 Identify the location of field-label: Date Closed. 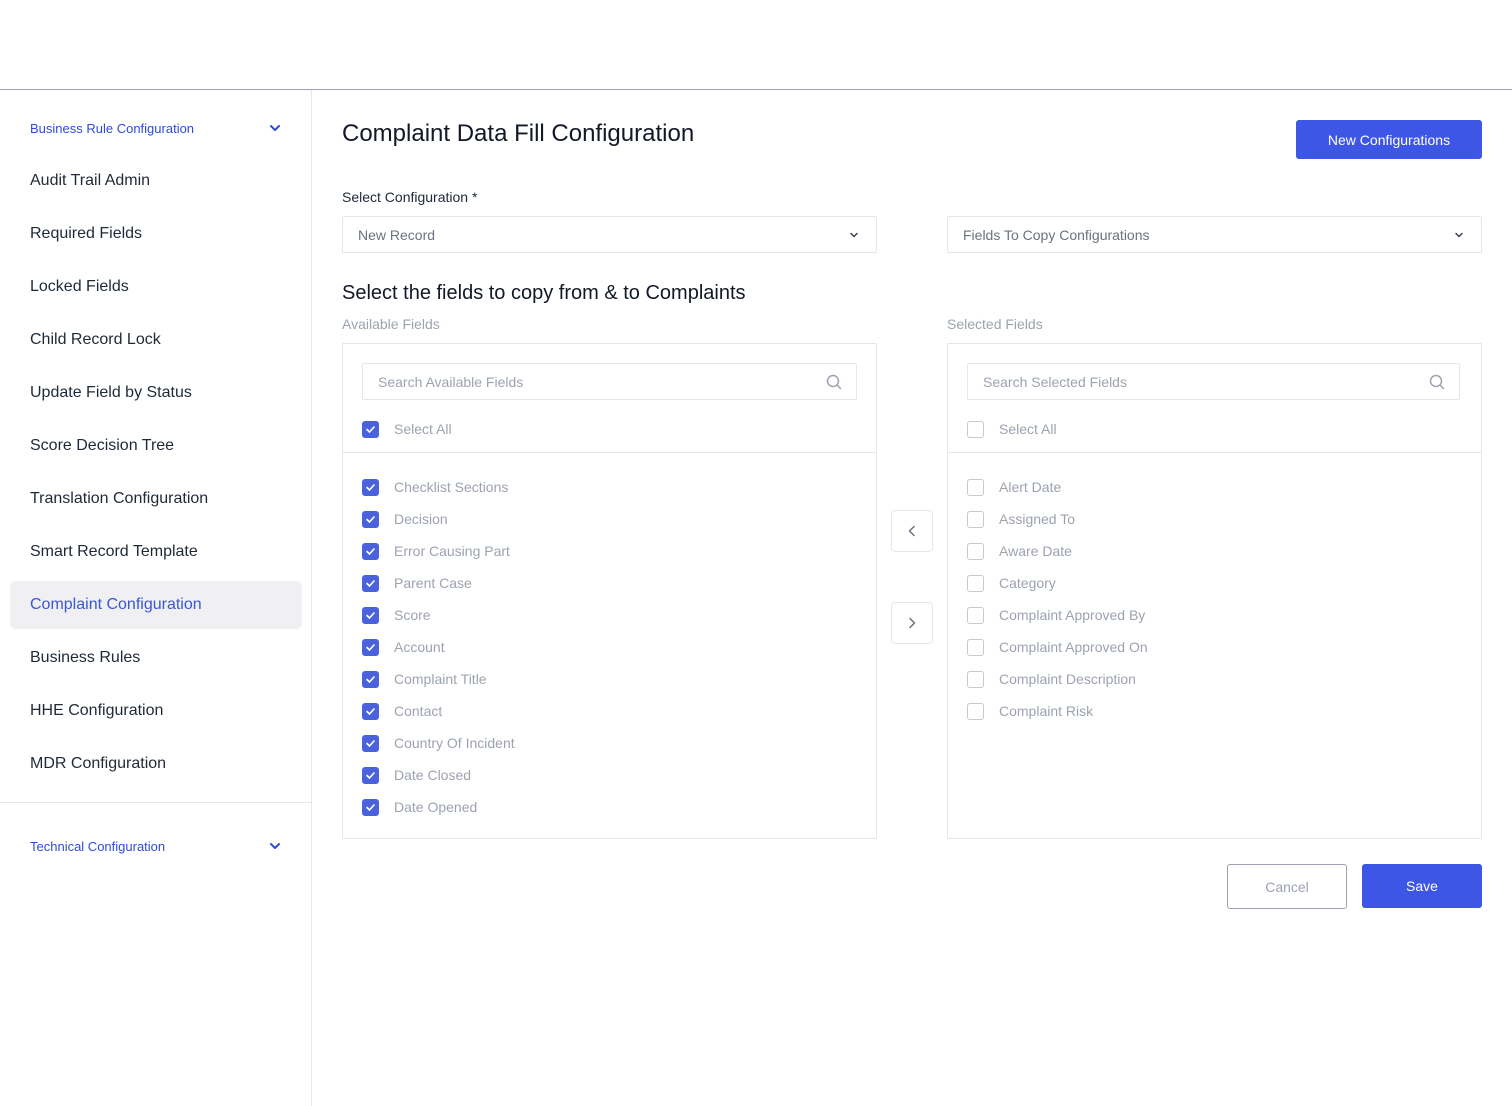
(433, 775).